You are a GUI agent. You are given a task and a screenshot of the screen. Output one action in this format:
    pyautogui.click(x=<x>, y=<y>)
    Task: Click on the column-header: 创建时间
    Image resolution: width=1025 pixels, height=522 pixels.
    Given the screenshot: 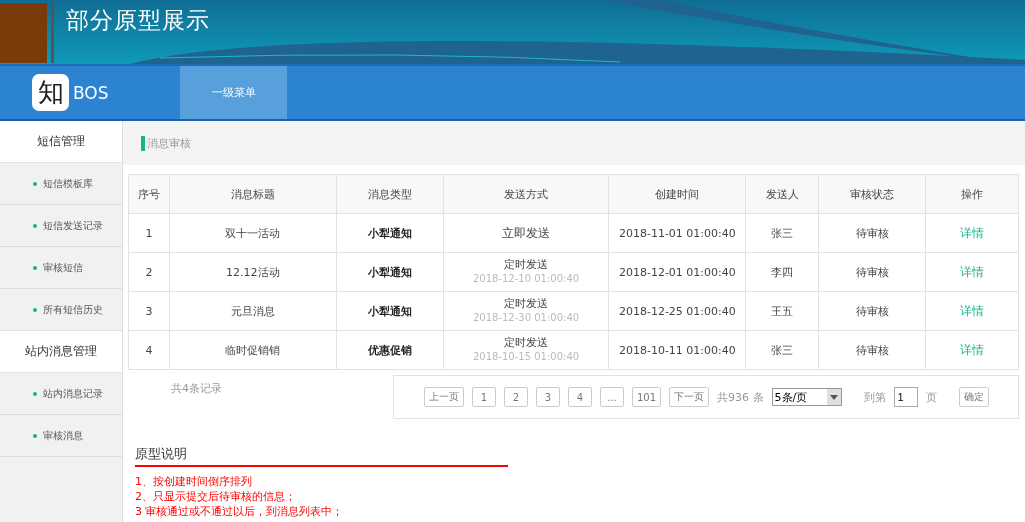 What is the action you would take?
    pyautogui.click(x=677, y=194)
    